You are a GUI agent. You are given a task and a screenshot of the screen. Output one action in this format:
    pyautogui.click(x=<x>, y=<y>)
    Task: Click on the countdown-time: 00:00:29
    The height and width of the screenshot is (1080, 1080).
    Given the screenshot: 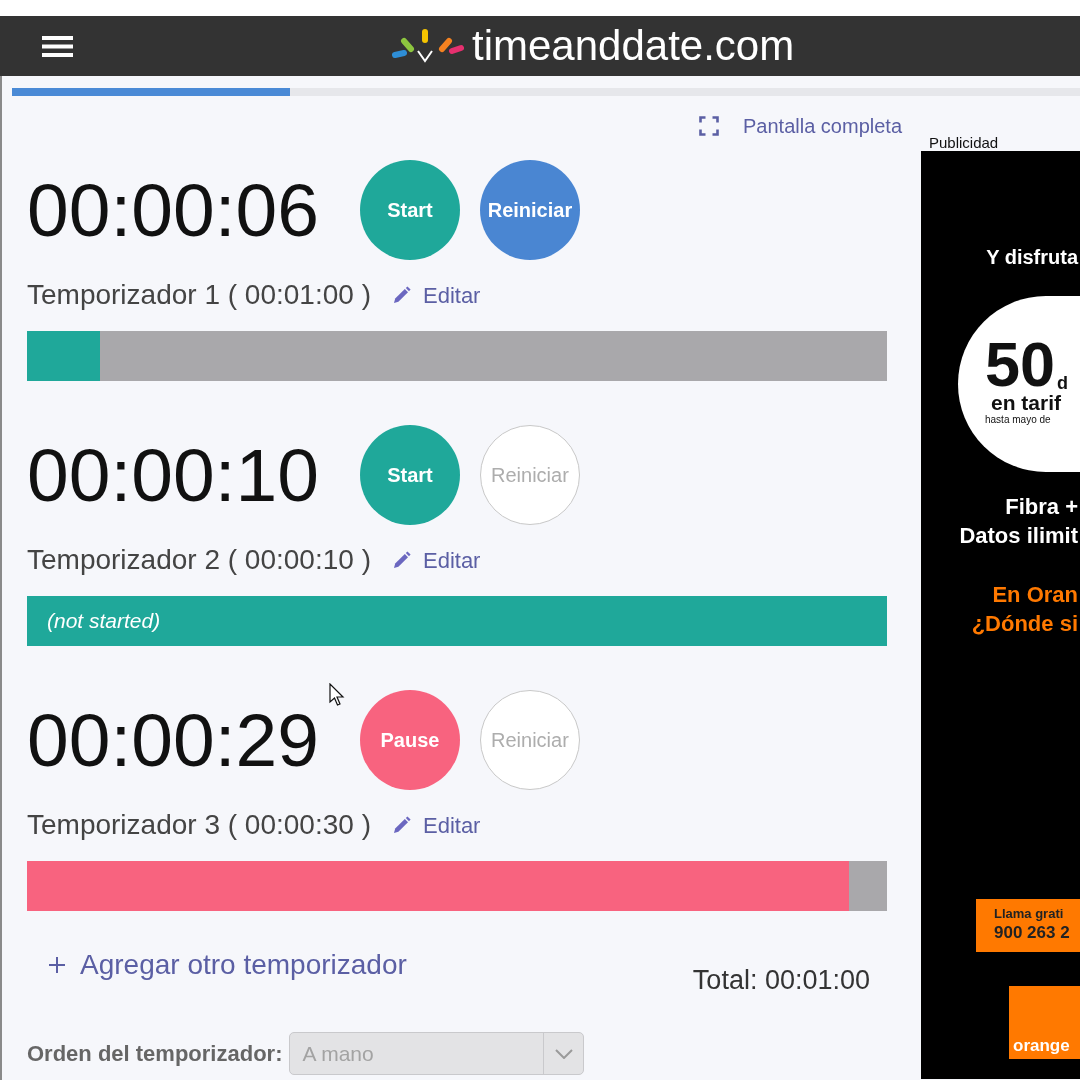 What is the action you would take?
    pyautogui.click(x=173, y=740)
    